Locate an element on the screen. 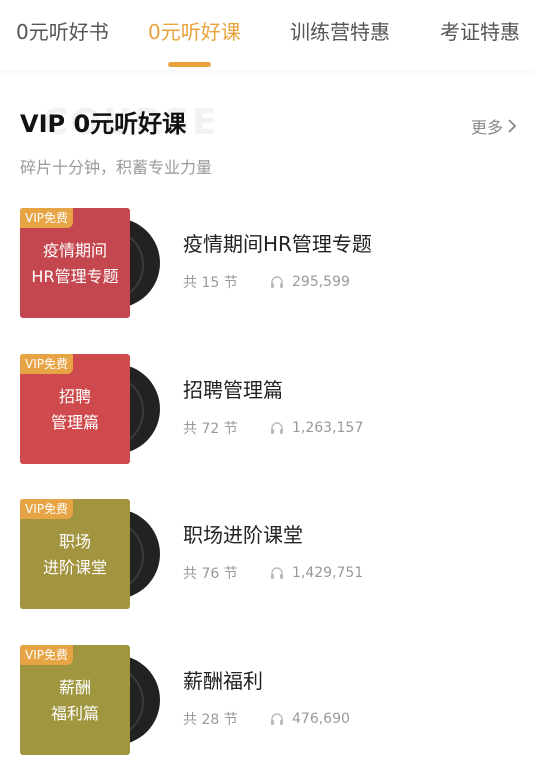 Image resolution: width=535 pixels, height=765 pixels. tab-free-courses: 0元听好课 is located at coordinates (194, 30).